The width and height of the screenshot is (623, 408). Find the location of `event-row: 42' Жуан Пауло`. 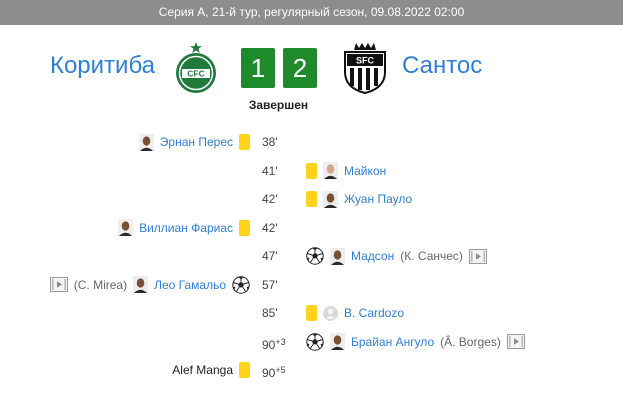

event-row: 42' Жуан Пауло is located at coordinates (311, 199).